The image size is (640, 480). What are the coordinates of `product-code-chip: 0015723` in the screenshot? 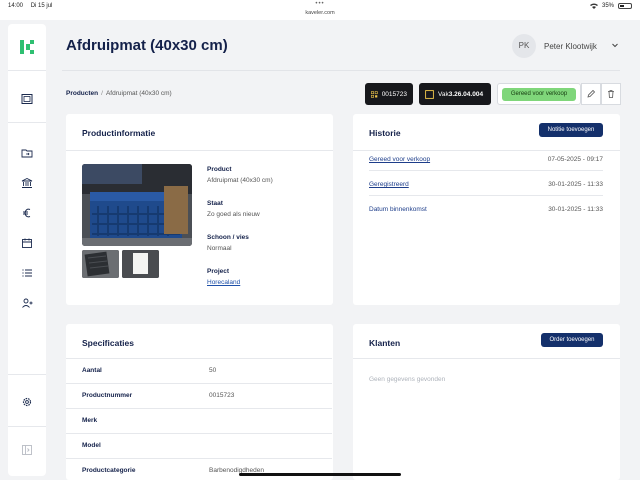 It's located at (389, 94).